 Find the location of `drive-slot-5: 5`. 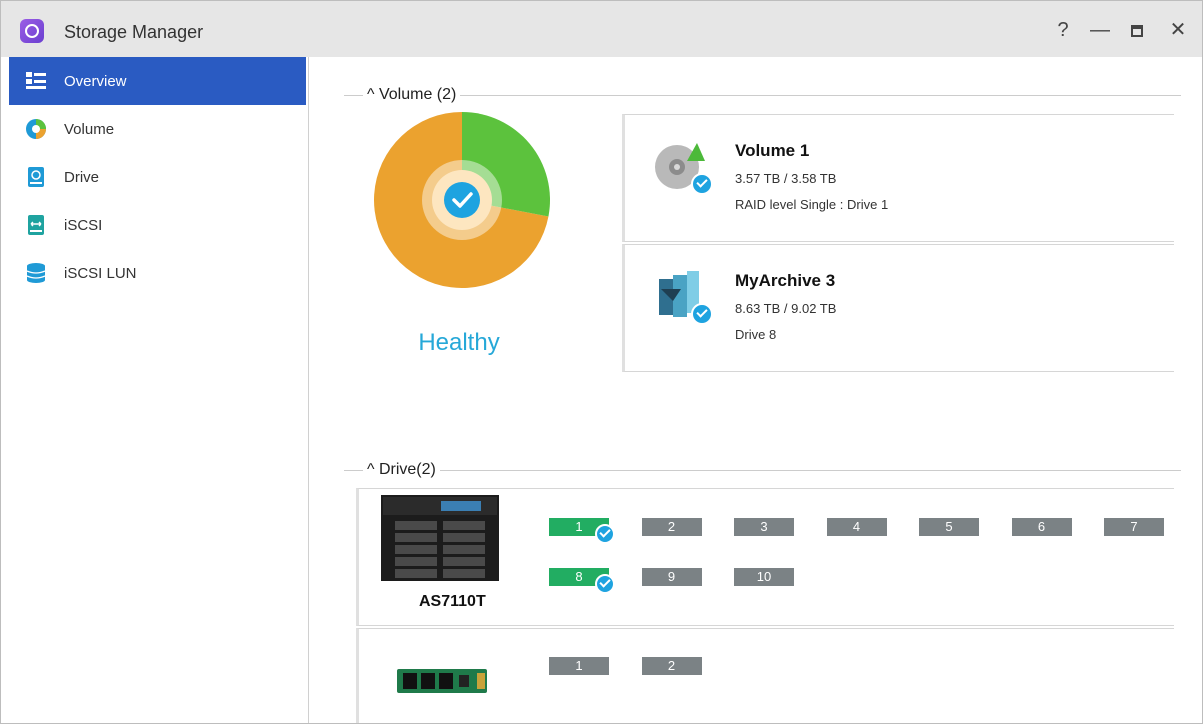

drive-slot-5: 5 is located at coordinates (949, 527).